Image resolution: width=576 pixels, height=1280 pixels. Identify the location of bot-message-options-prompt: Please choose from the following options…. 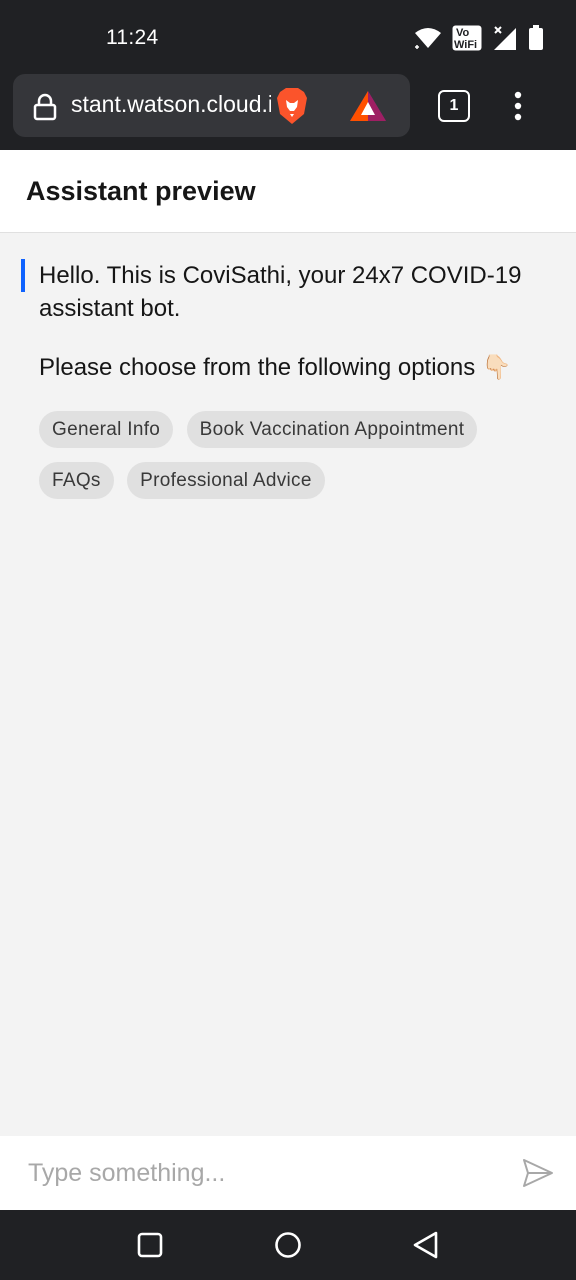
(275, 367).